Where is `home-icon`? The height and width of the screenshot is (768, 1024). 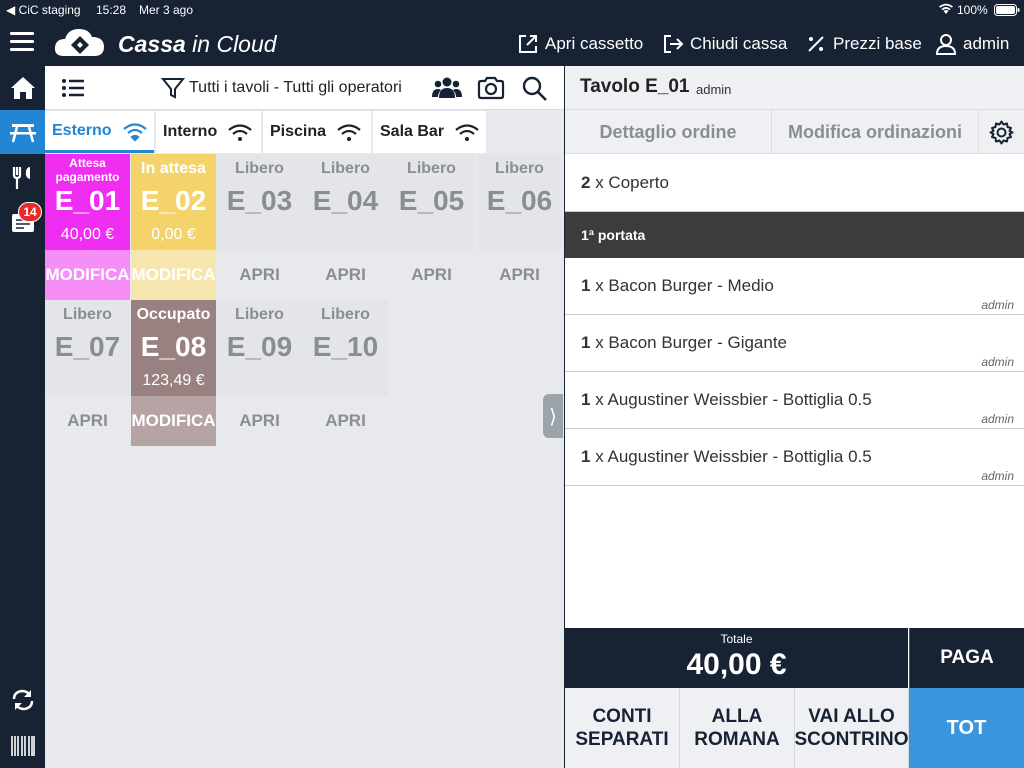
home-icon is located at coordinates (22, 88).